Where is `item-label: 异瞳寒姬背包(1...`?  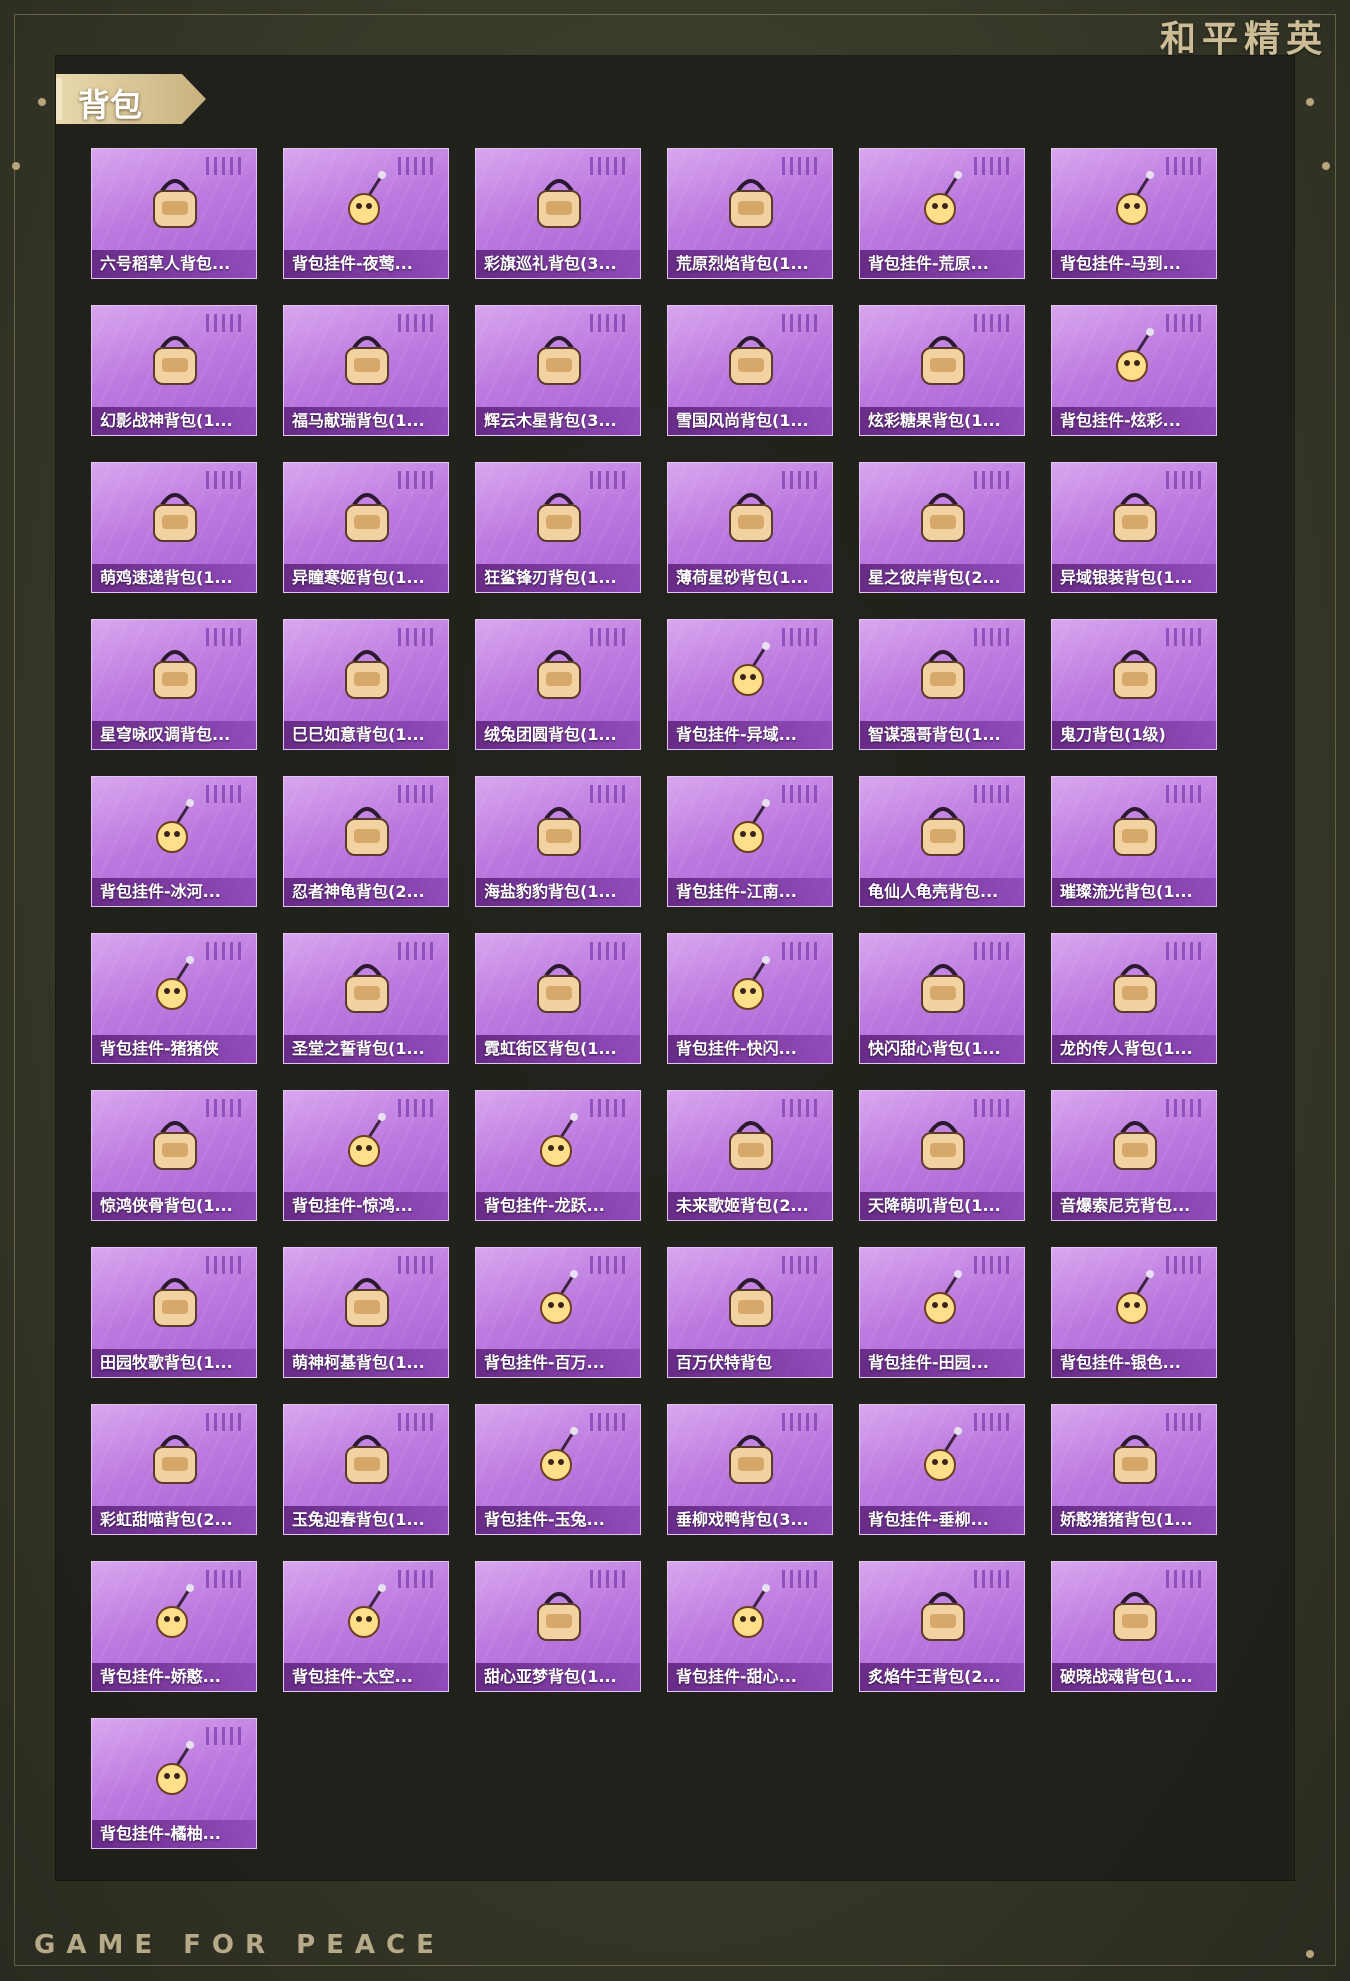
item-label: 异瞳寒姬背包(1... is located at coordinates (366, 578).